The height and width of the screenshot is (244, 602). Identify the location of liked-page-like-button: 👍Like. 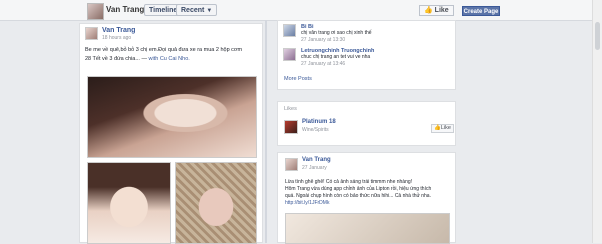
(442, 128).